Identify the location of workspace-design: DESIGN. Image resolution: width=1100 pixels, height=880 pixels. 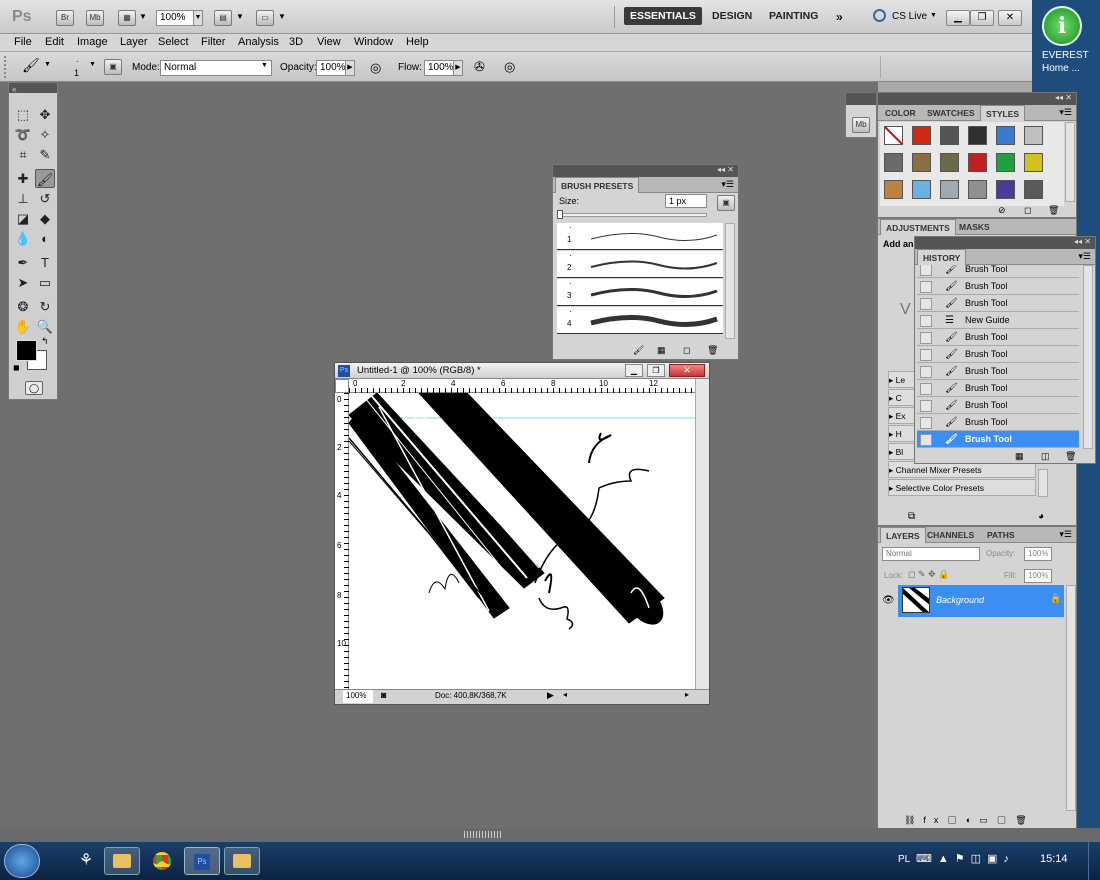
(732, 16).